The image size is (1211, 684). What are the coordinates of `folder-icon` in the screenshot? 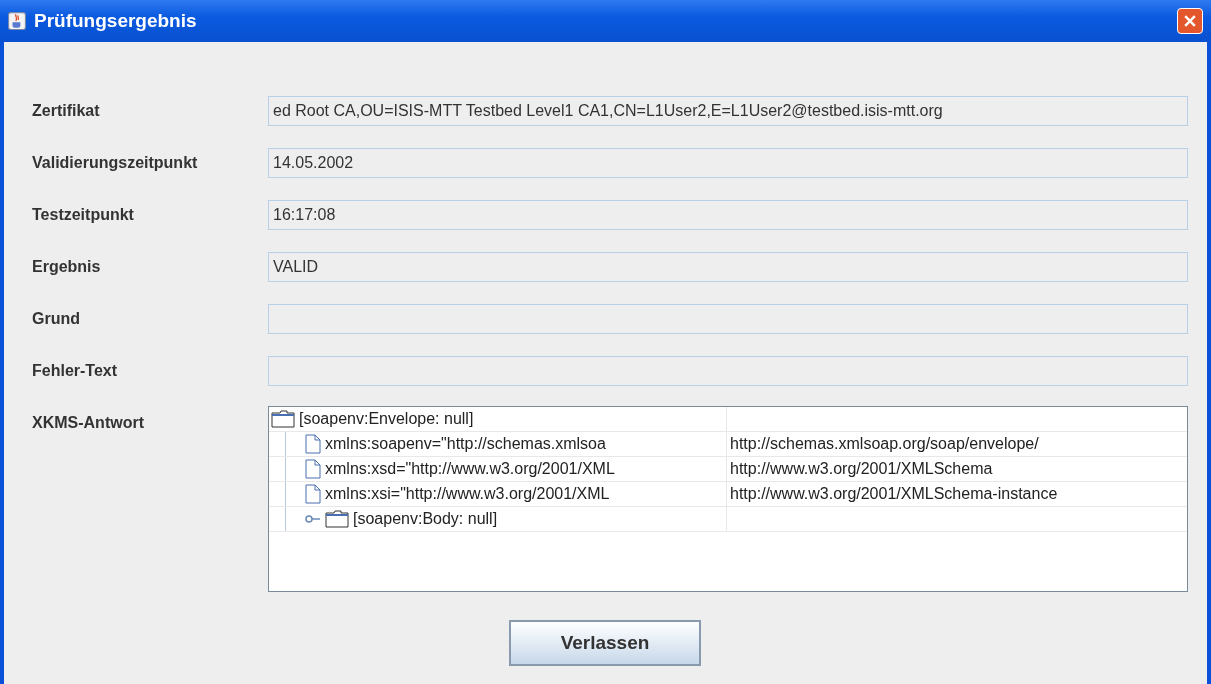 It's located at (337, 519).